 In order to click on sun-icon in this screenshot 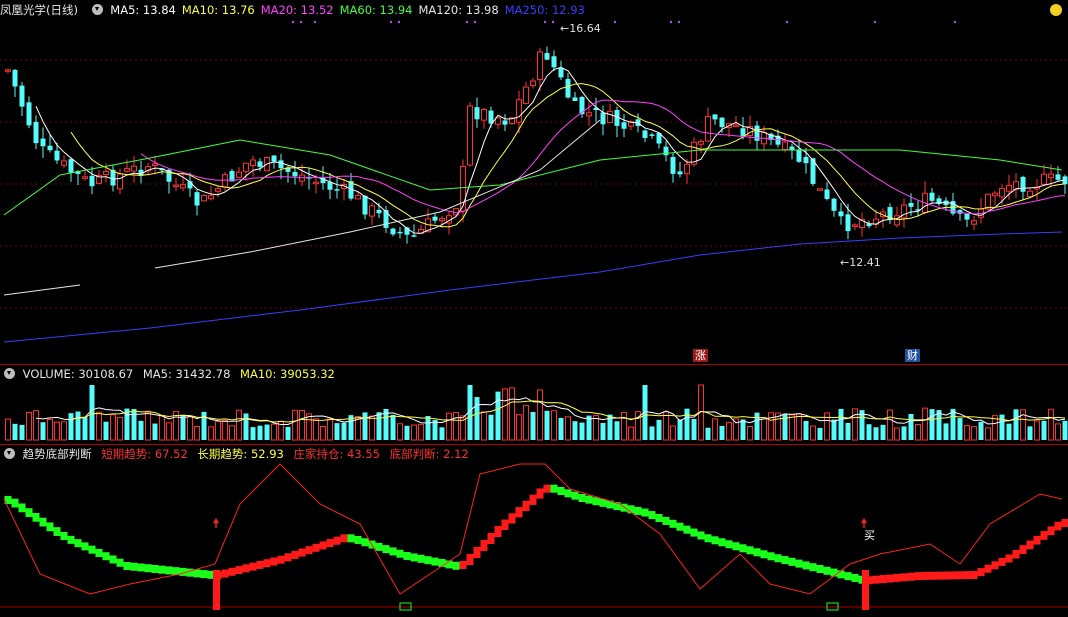, I will do `click(1056, 10)`.